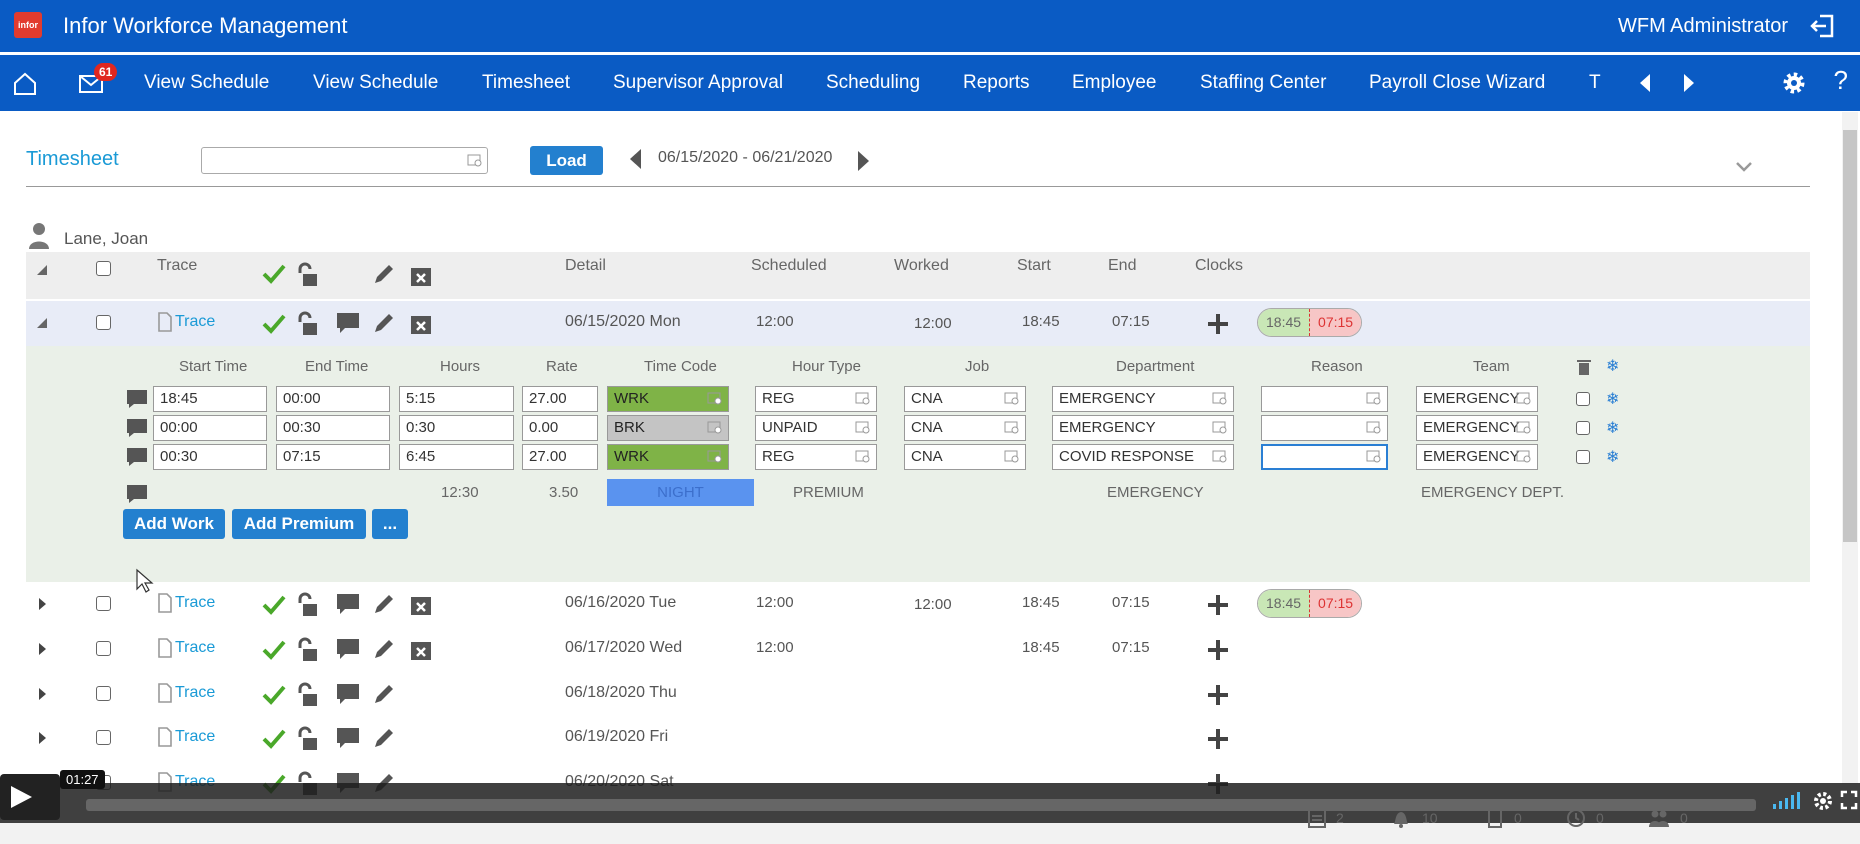 This screenshot has height=844, width=1860. I want to click on help-icon: ?, so click(1841, 80).